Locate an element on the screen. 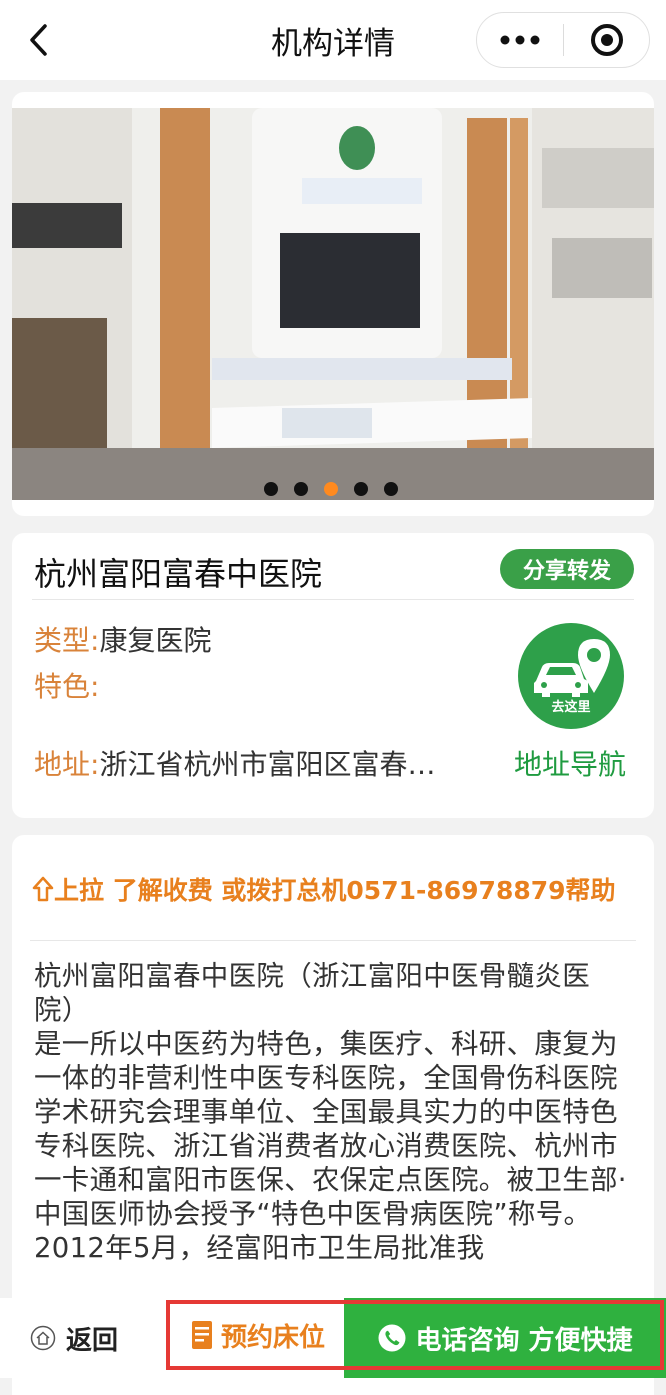 This screenshot has width=666, height=1395. phone-consult-button: 电话咨询 方便快捷 is located at coordinates (505, 1338).